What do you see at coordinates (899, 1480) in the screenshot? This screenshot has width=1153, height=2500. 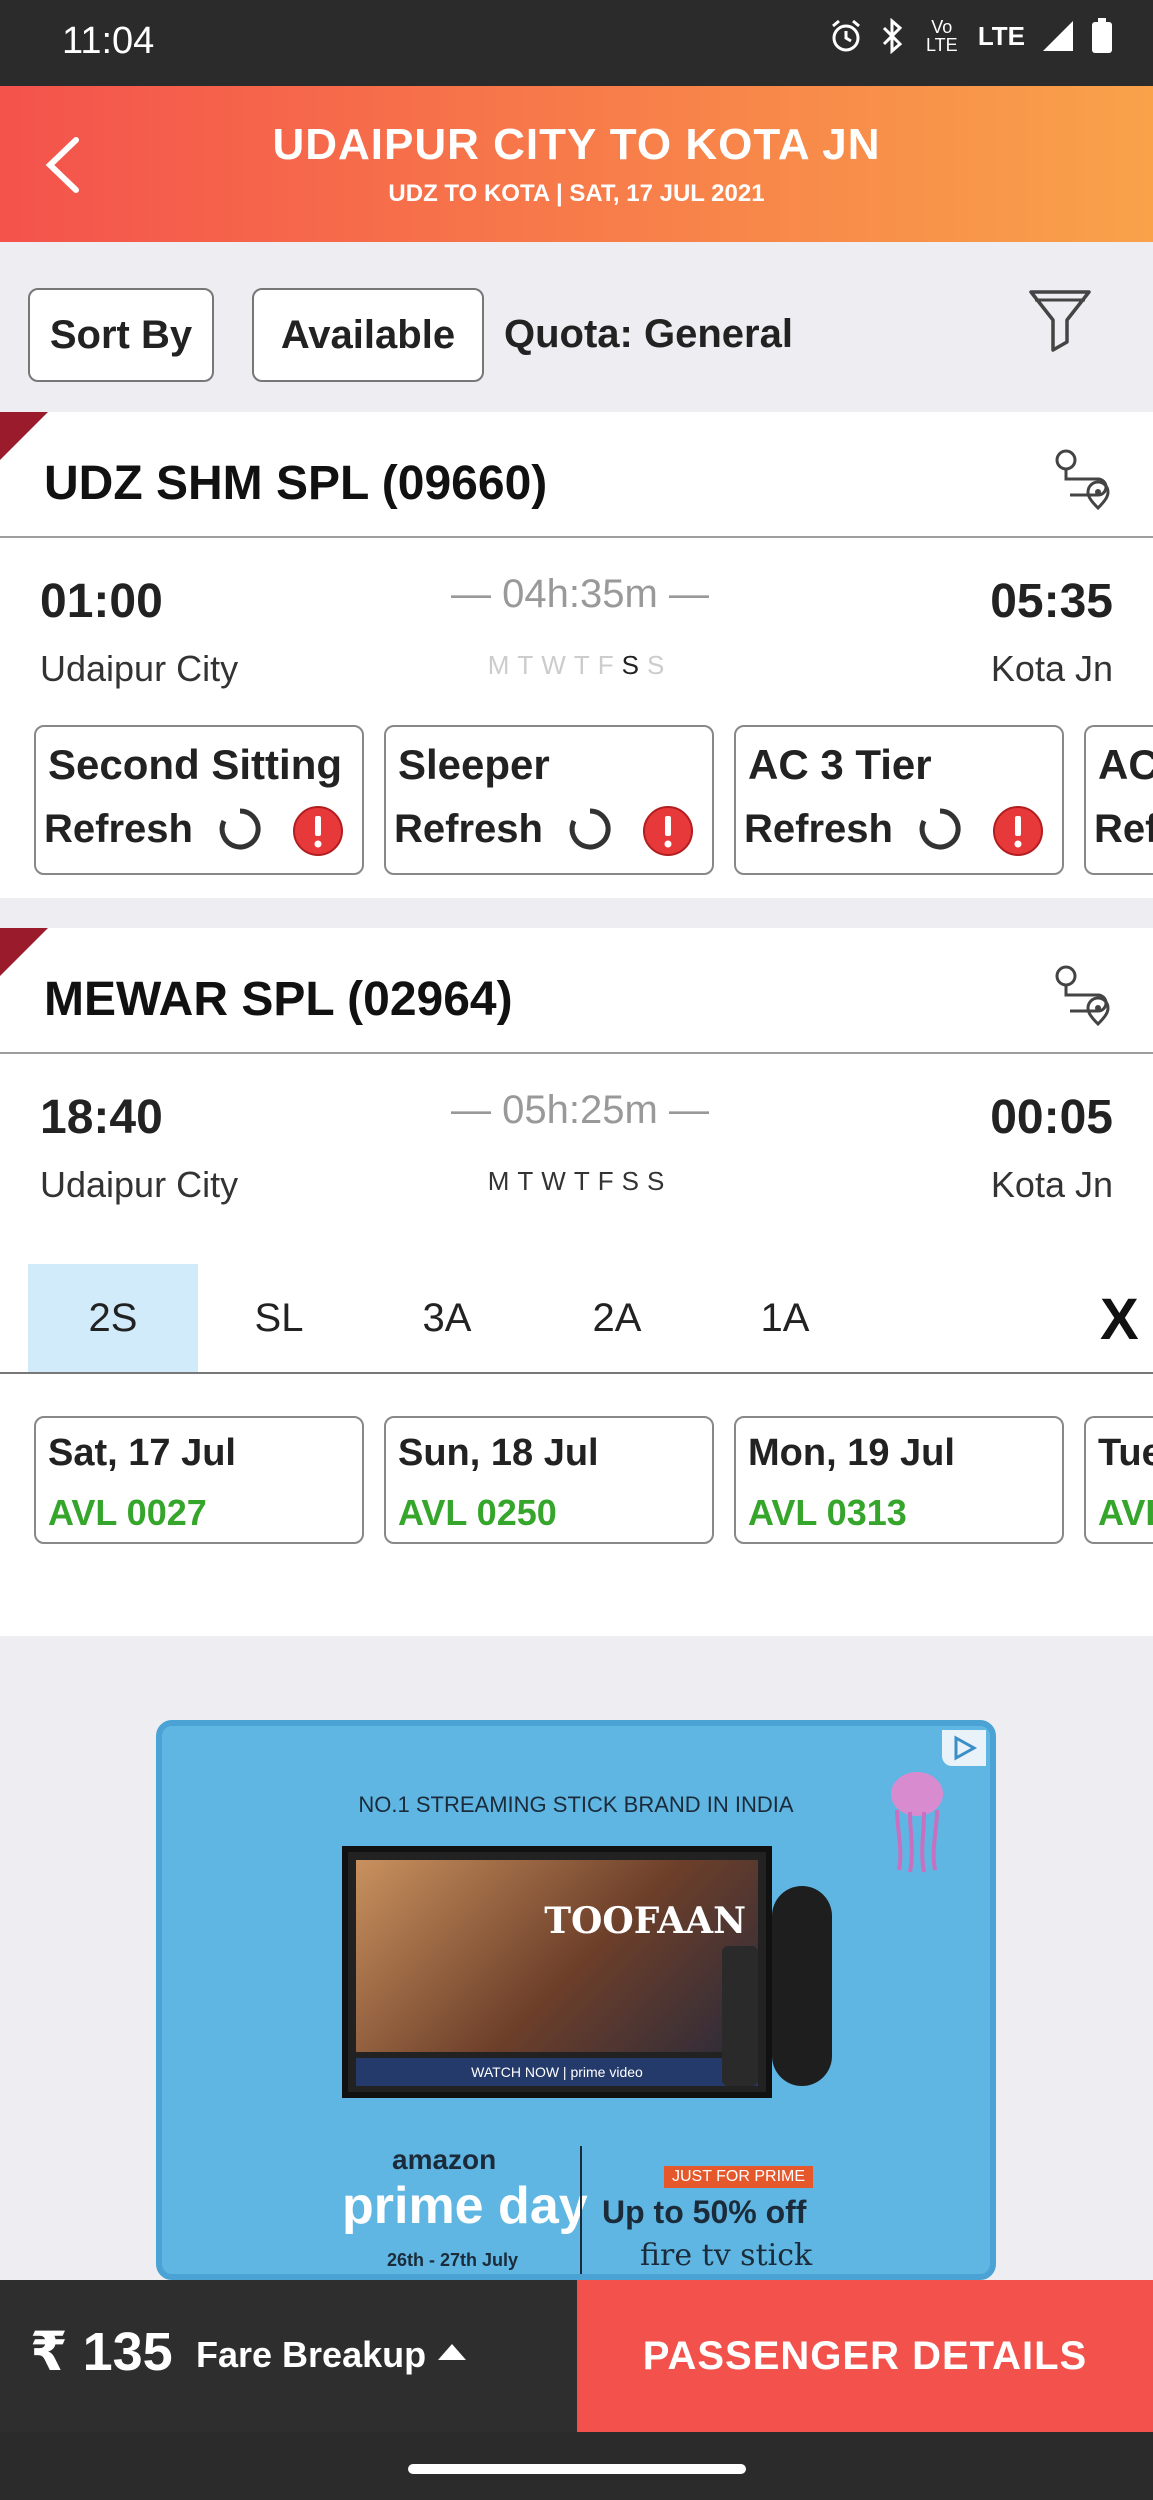 I see `availability-box: Mon, 19 Jul AVL 0313` at bounding box center [899, 1480].